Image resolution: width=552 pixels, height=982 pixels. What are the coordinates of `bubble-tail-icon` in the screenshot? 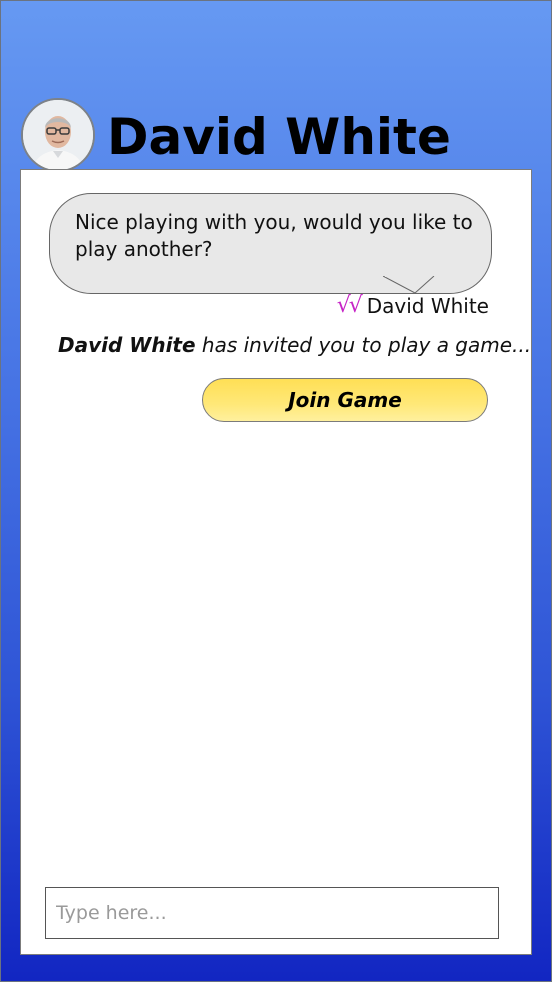 It's located at (409, 285).